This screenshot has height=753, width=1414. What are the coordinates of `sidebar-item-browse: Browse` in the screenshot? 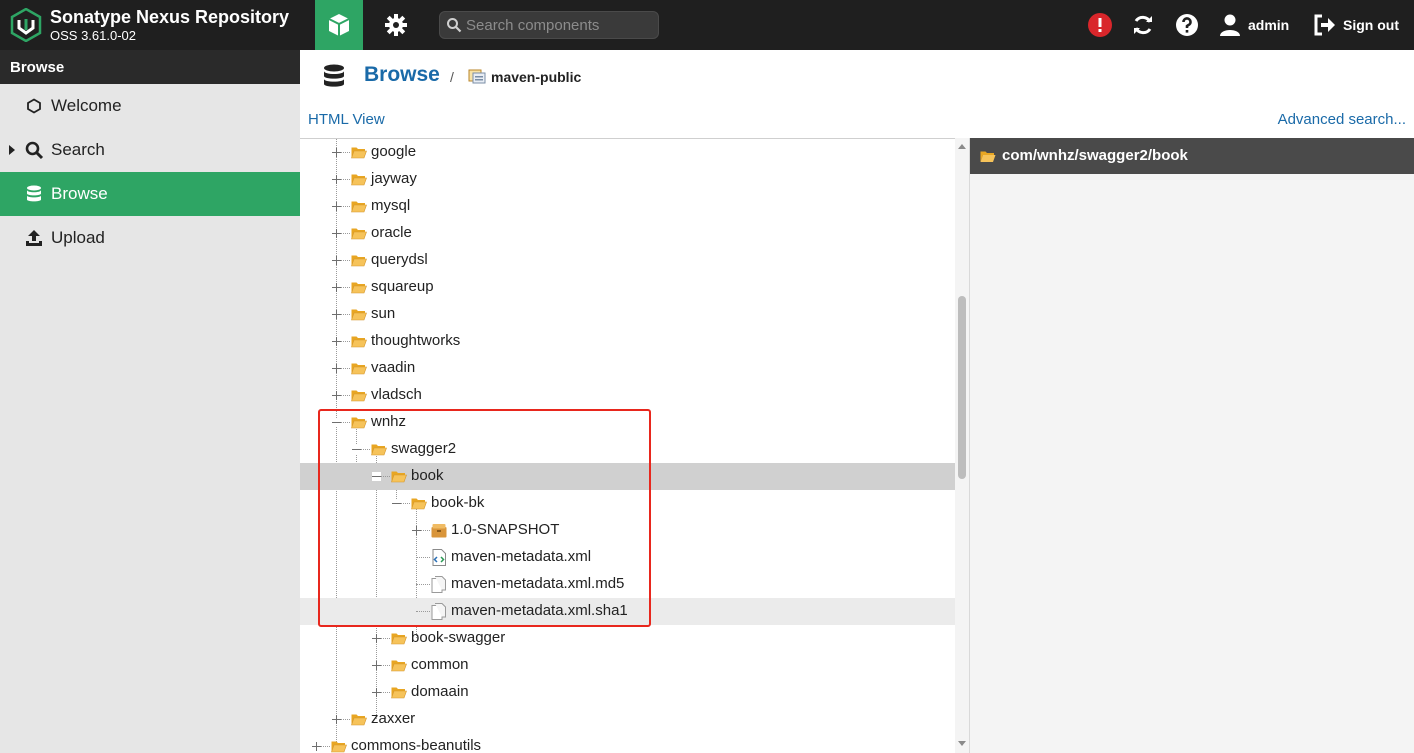 It's located at (150, 194).